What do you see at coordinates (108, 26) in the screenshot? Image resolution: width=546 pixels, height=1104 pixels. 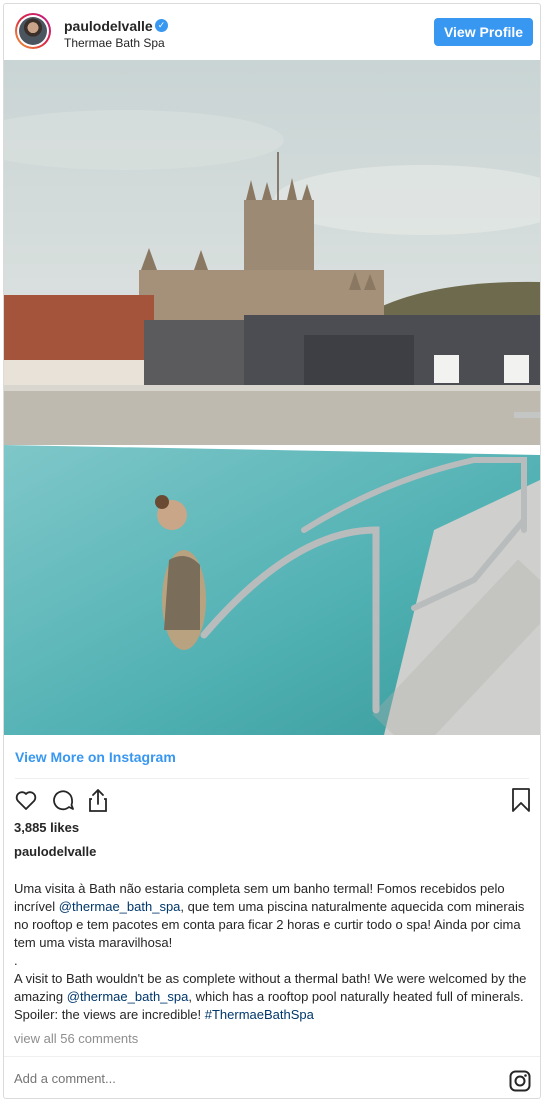 I see `username: paulodelvalle` at bounding box center [108, 26].